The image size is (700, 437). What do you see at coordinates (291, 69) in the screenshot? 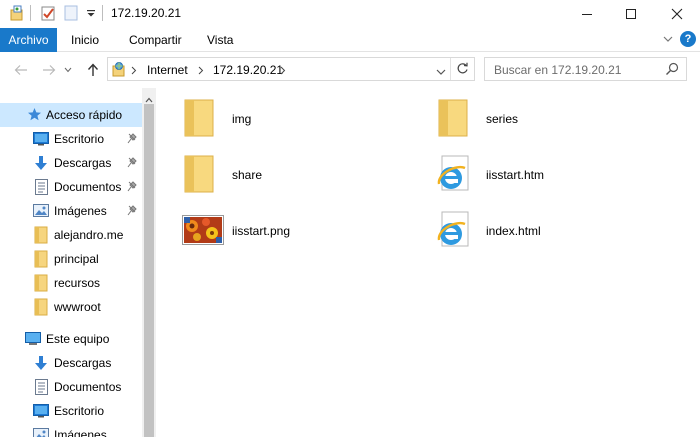
I see `address-bar: Internet 172.19.20.21` at bounding box center [291, 69].